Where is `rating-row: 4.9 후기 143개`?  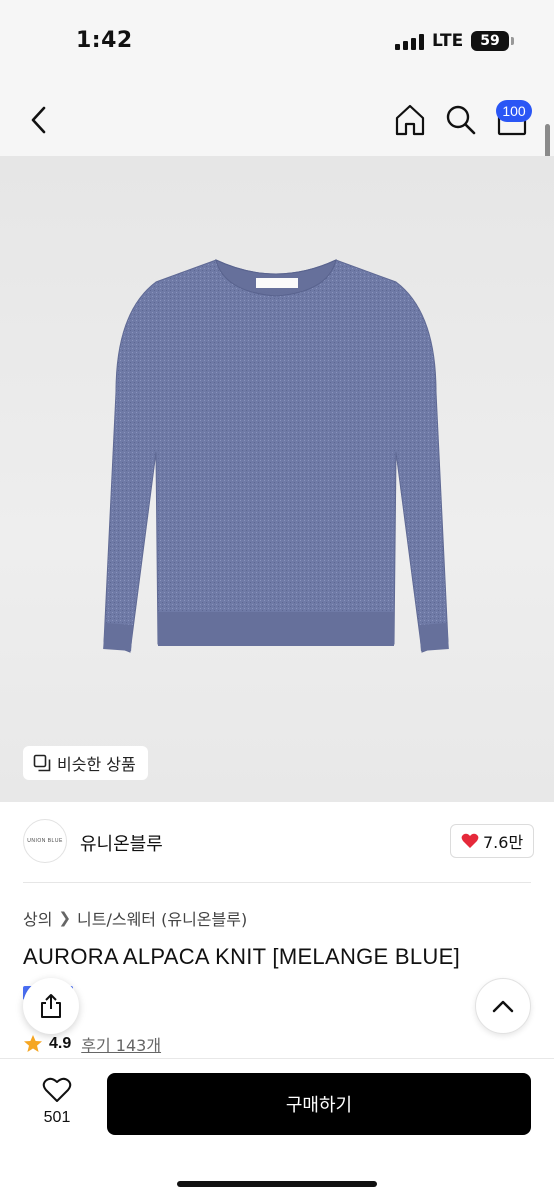
rating-row: 4.9 후기 143개 is located at coordinates (92, 1044).